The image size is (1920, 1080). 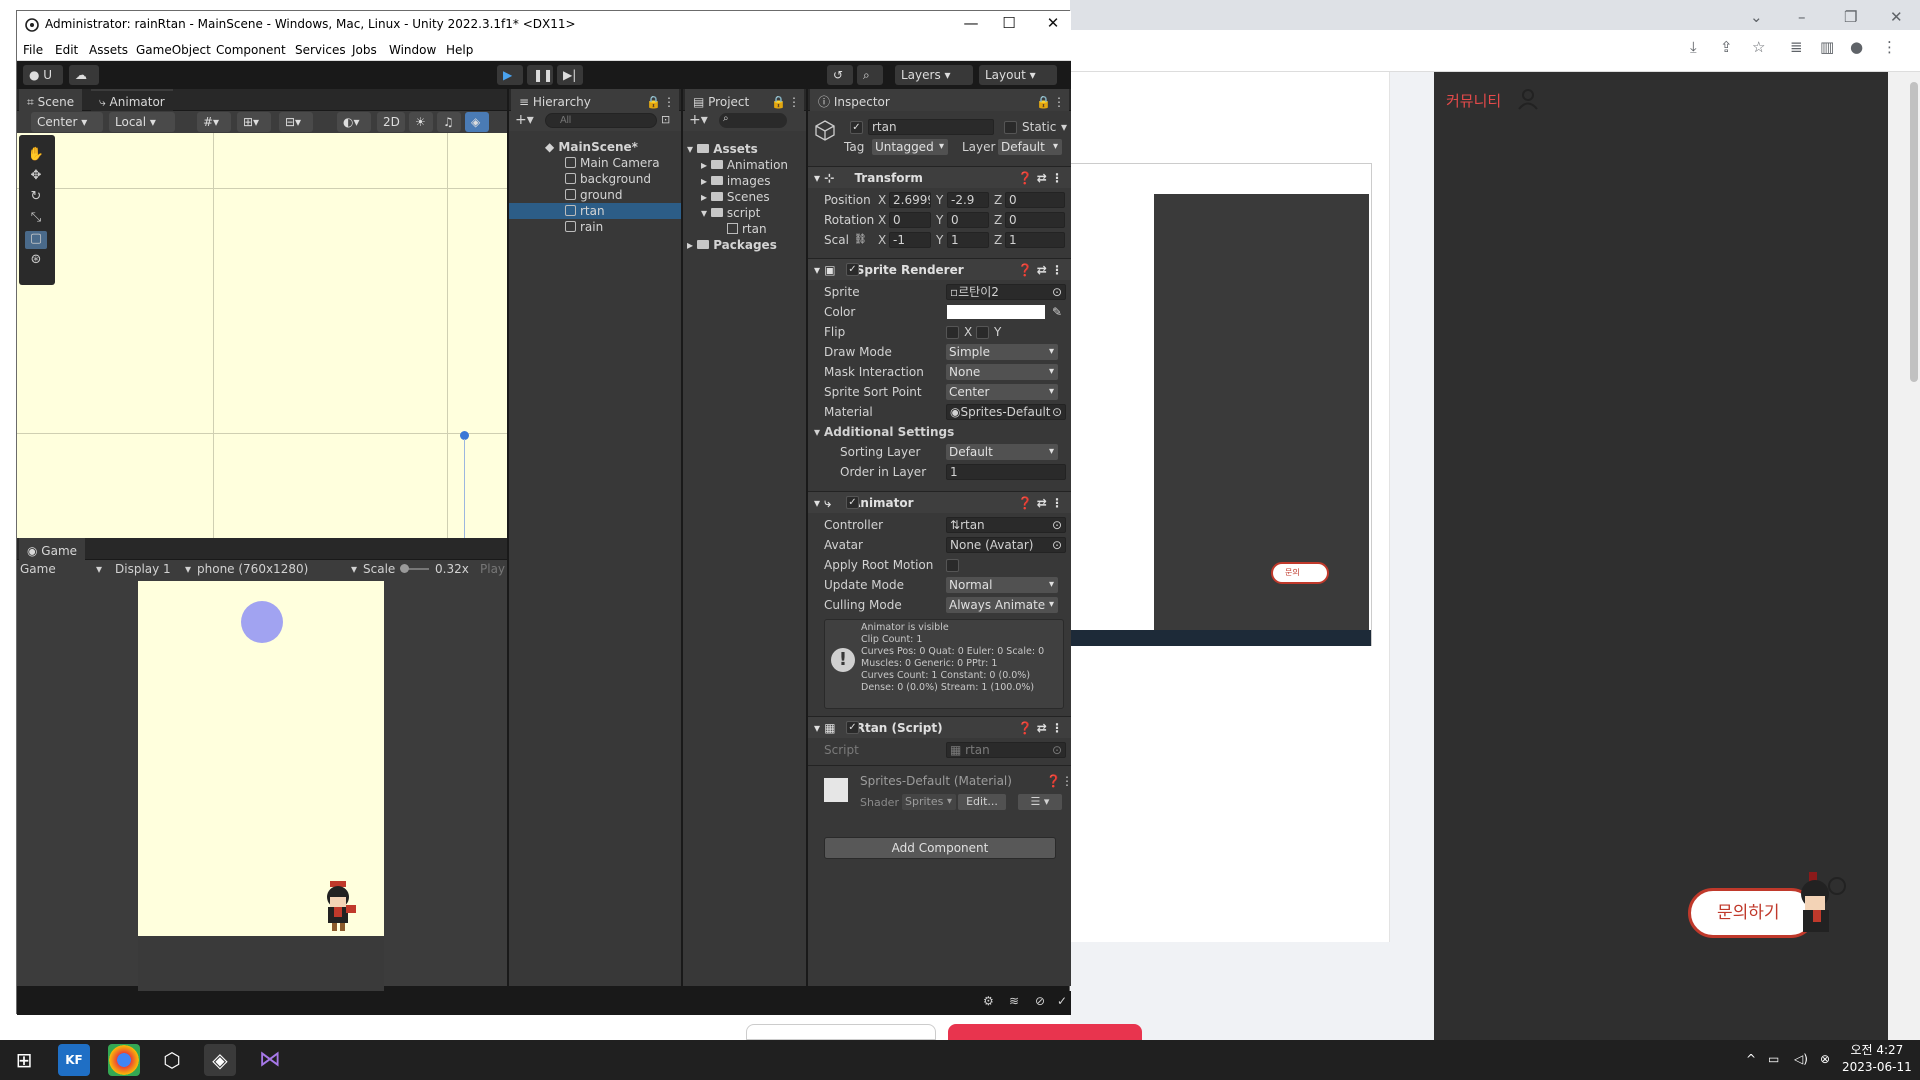 What do you see at coordinates (988, 1001) in the screenshot?
I see `debug-icon: ⚙` at bounding box center [988, 1001].